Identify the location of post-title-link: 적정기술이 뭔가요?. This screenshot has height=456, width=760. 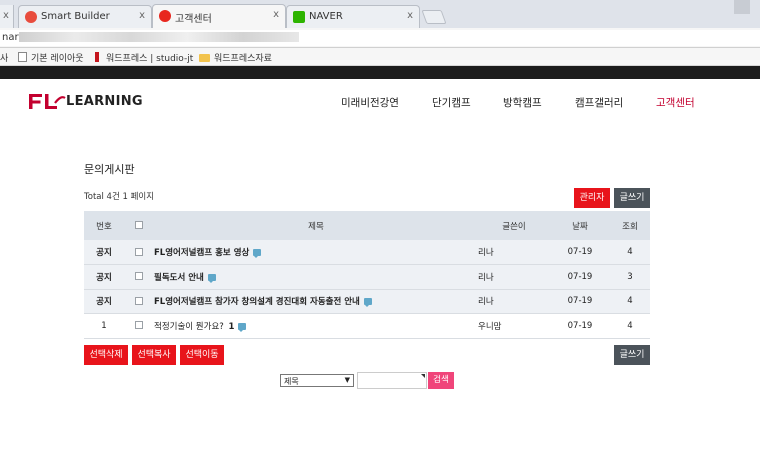
(189, 327).